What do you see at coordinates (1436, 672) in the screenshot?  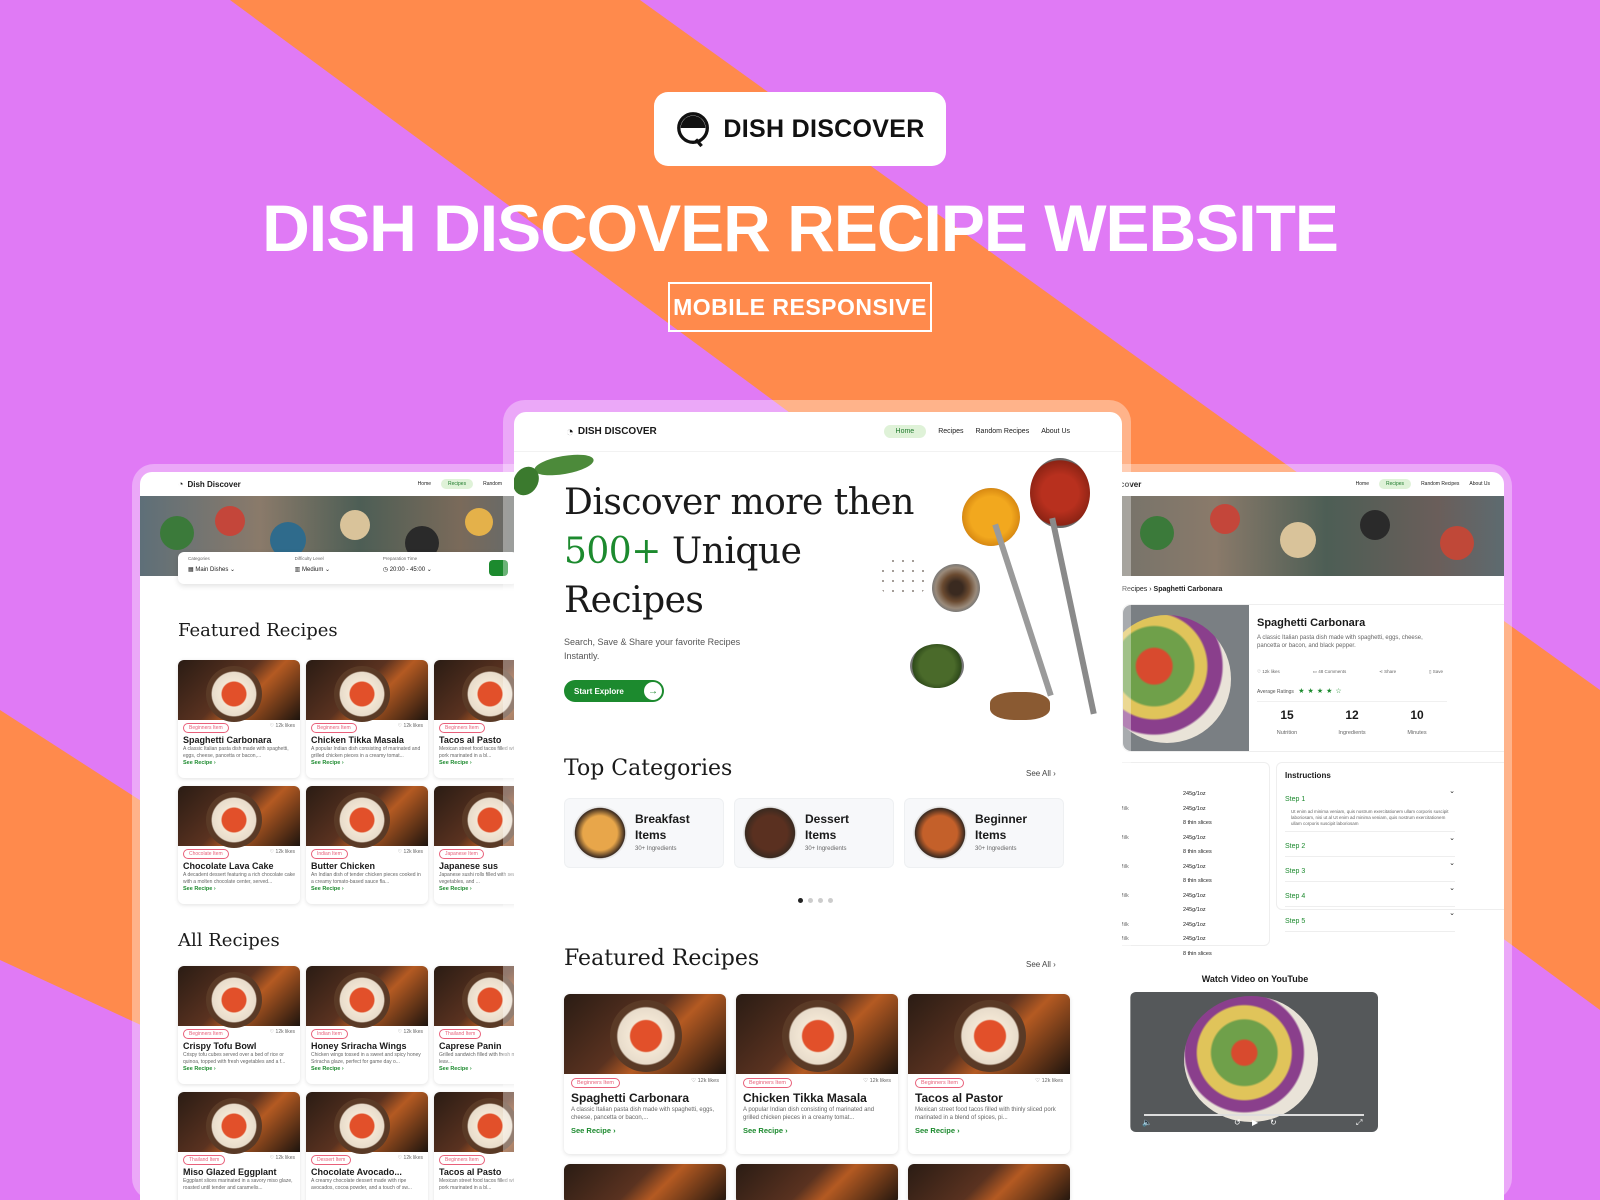 I see `save-action: ▯ Save` at bounding box center [1436, 672].